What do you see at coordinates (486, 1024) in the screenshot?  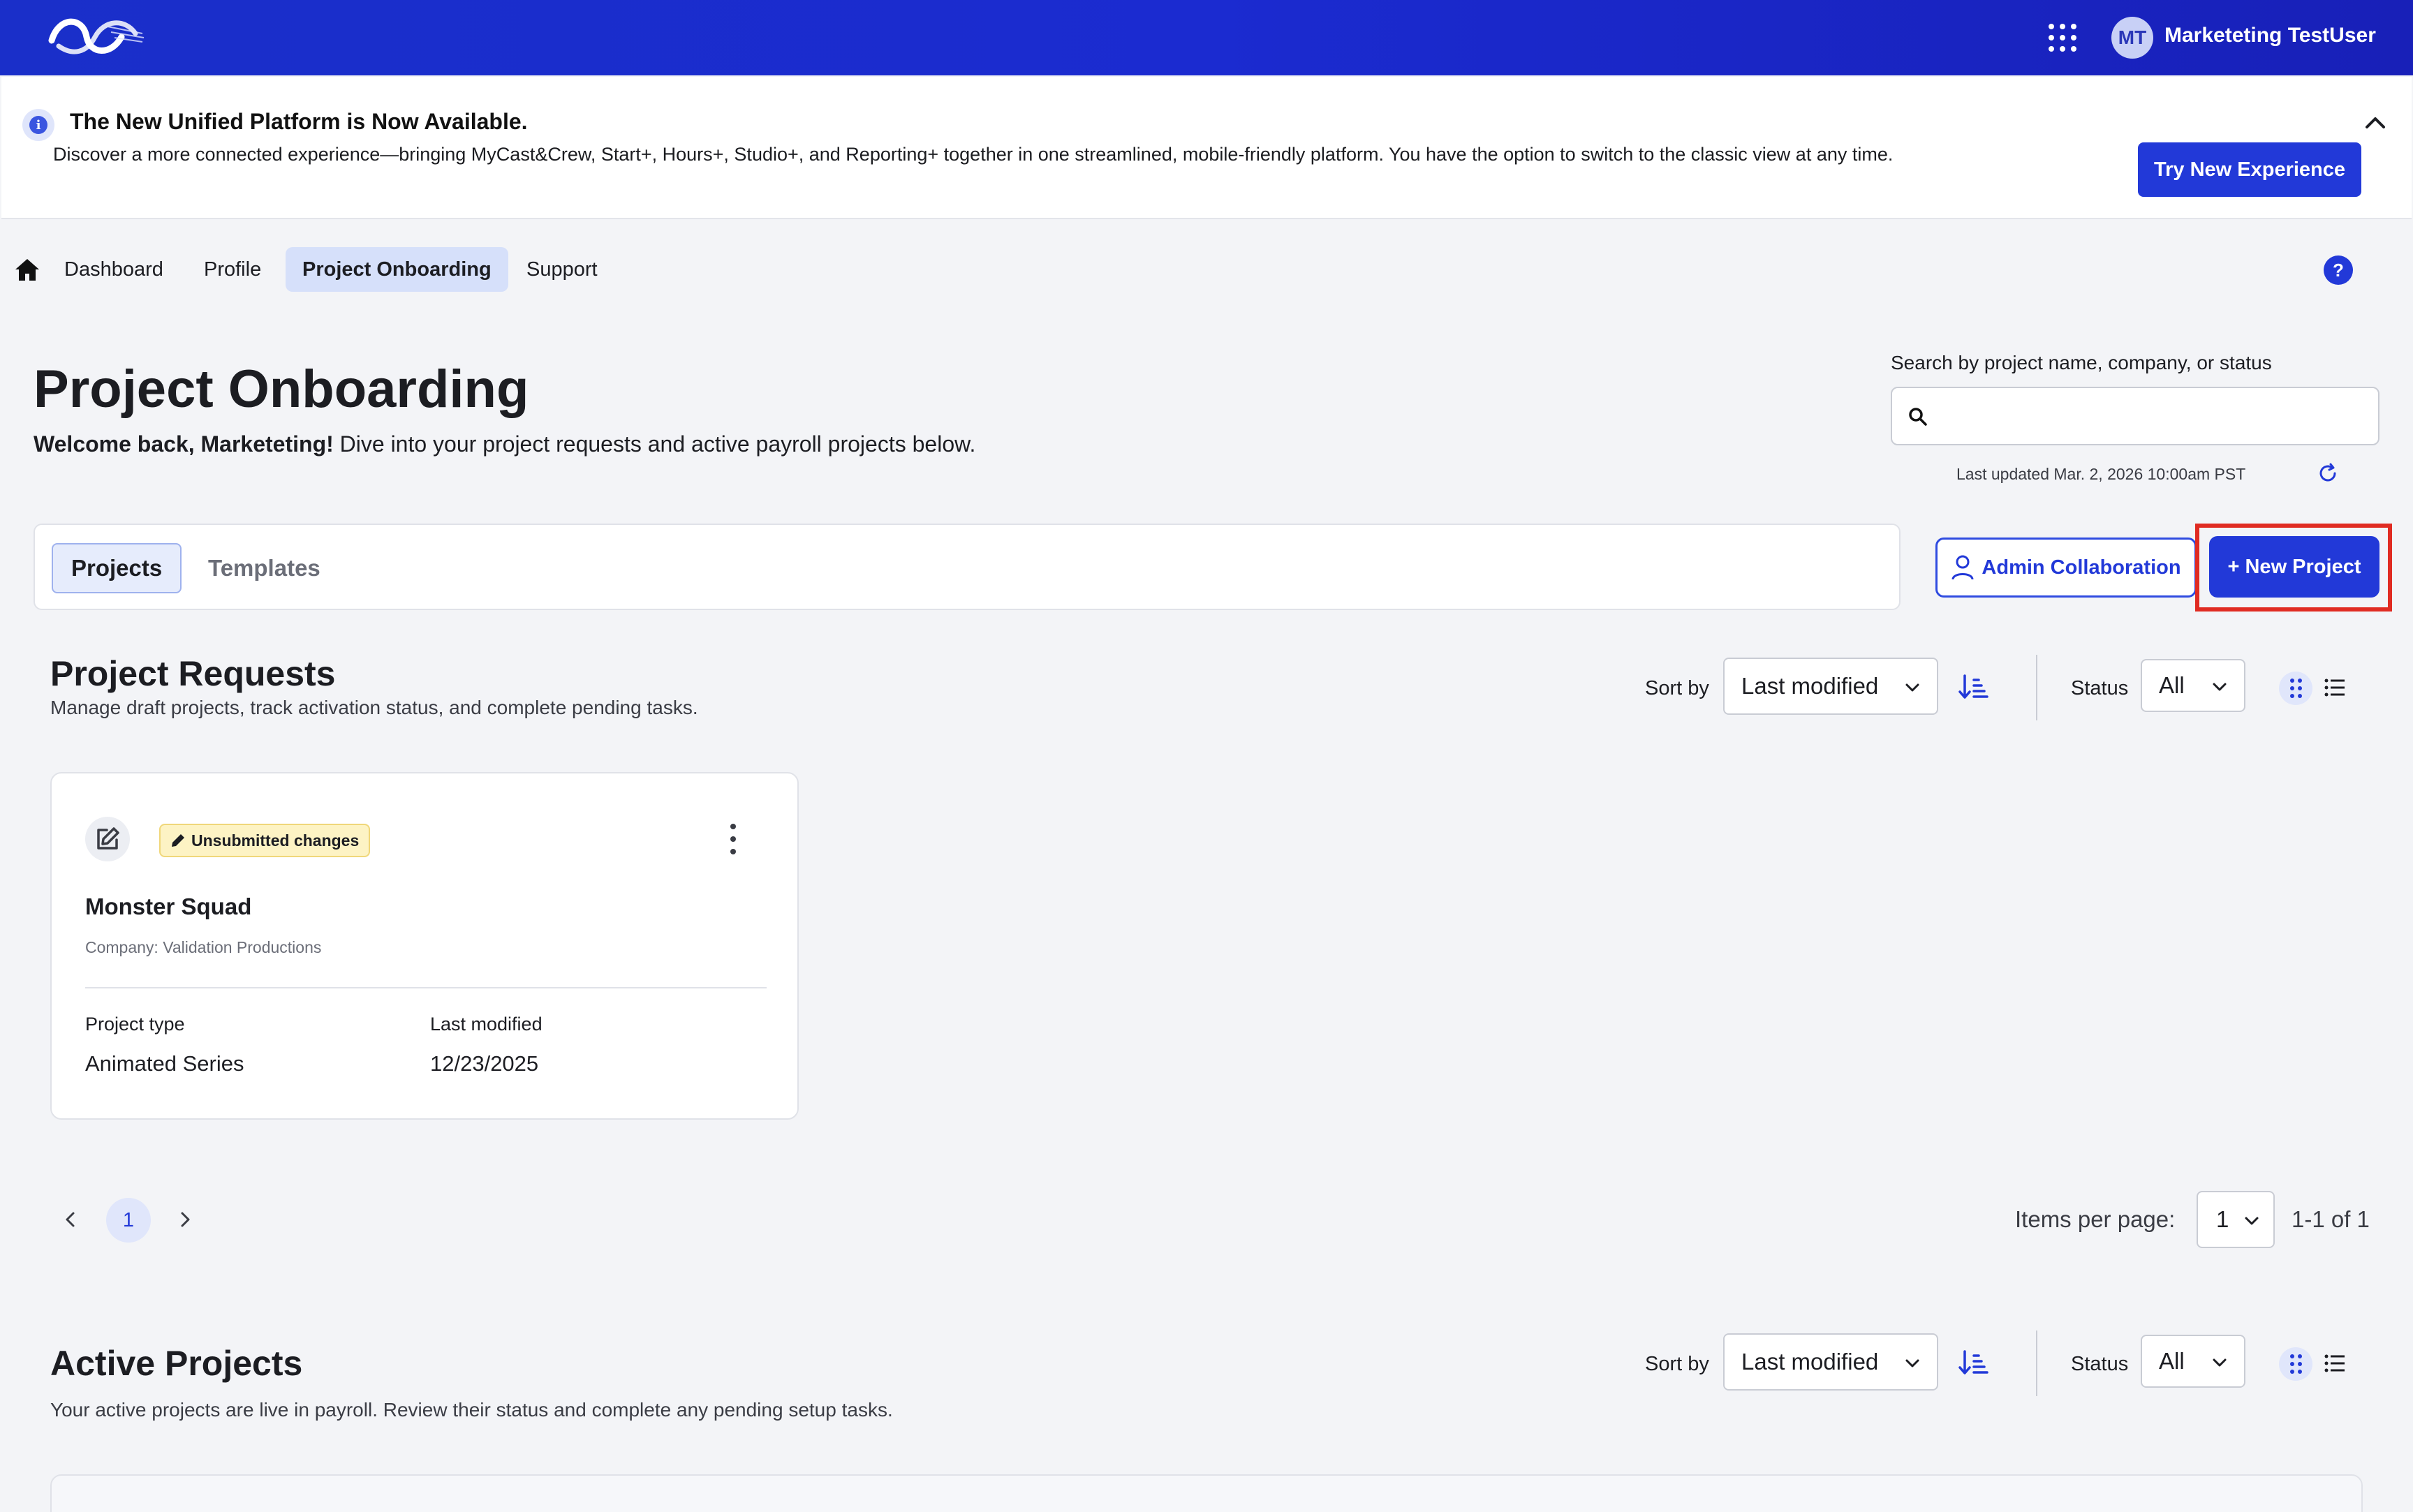 I see `last-modified-label: Last modified` at bounding box center [486, 1024].